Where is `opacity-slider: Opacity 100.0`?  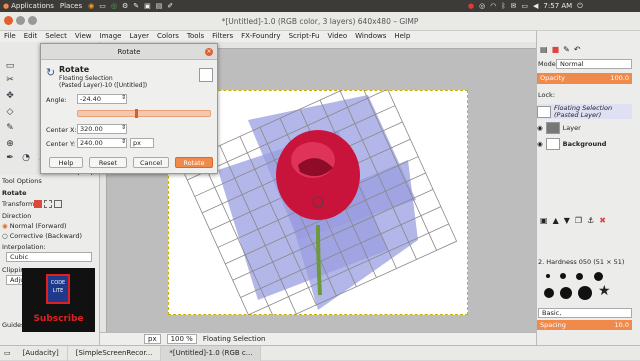 opacity-slider: Opacity 100.0 is located at coordinates (584, 78).